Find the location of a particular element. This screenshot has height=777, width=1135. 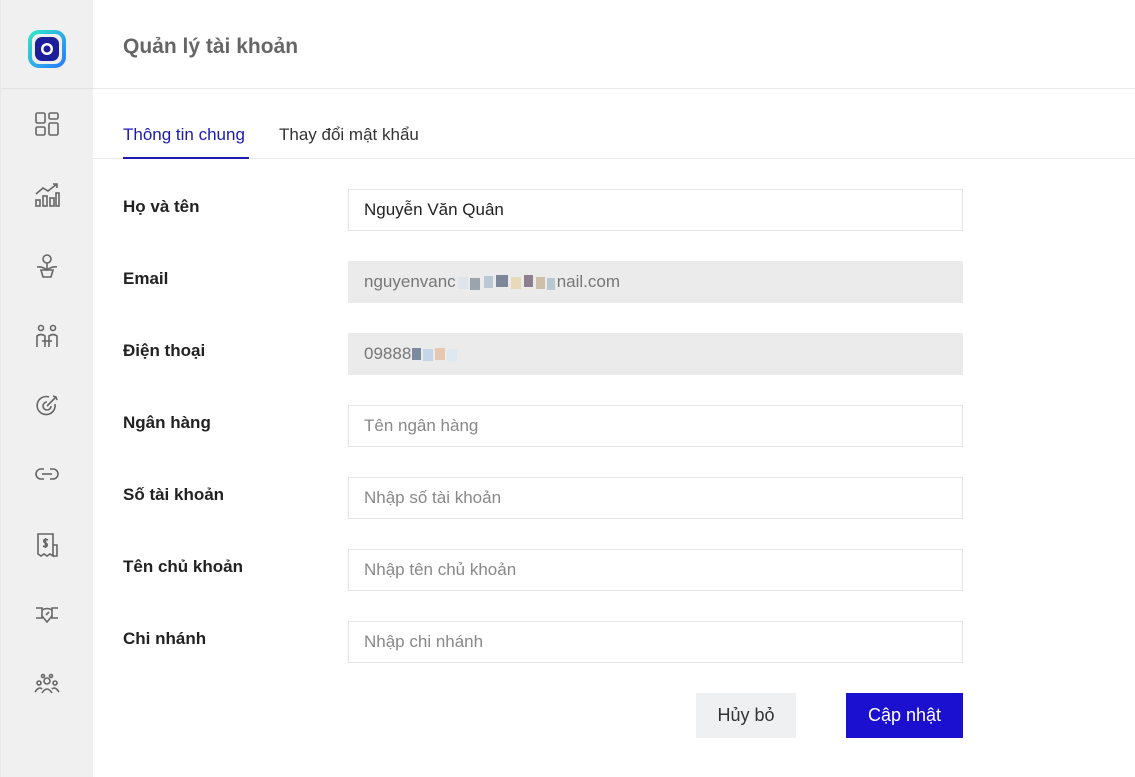

phone-label: Điện thoại is located at coordinates (164, 350).